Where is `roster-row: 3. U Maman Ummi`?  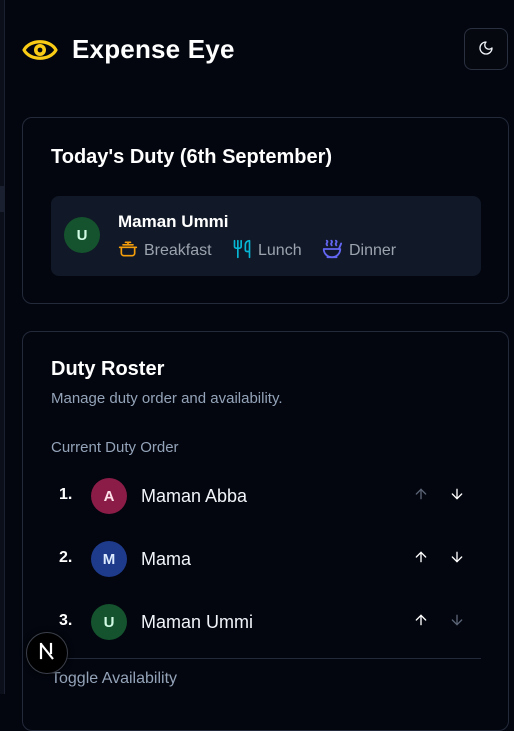 roster-row: 3. U Maman Ummi is located at coordinates (266, 622).